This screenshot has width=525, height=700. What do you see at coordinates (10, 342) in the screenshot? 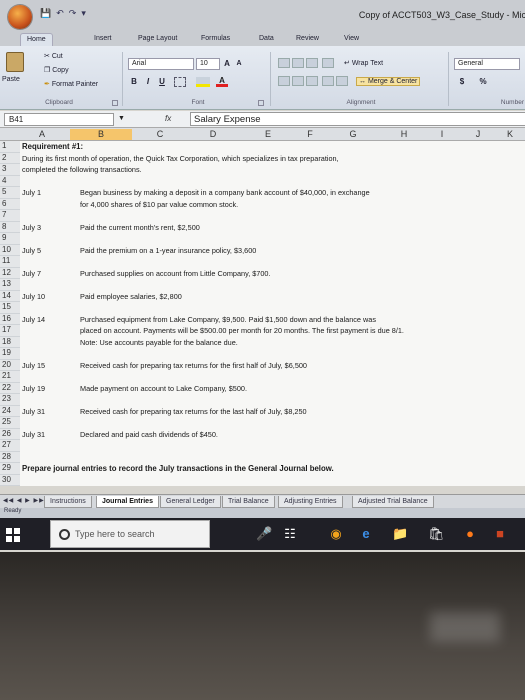
I see `row-number: 18` at bounding box center [10, 342].